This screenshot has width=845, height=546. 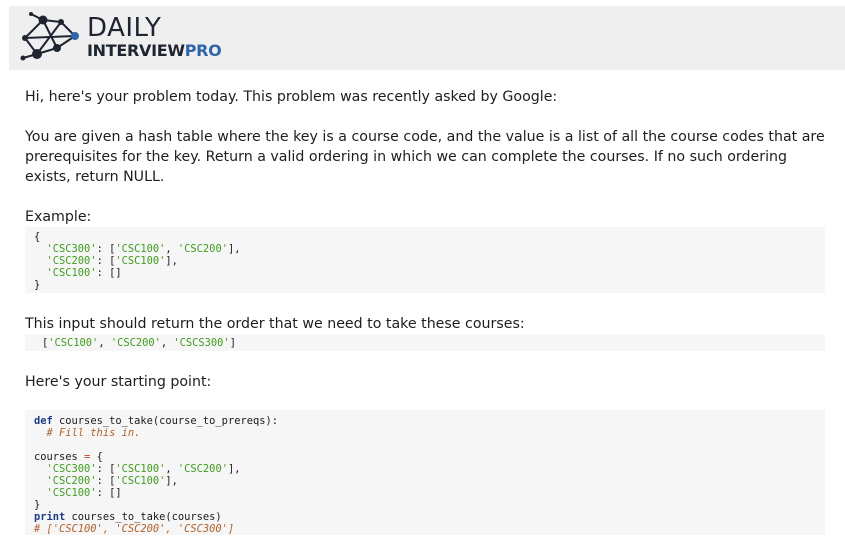 I want to click on network-nodes-icon, so click(x=49, y=36).